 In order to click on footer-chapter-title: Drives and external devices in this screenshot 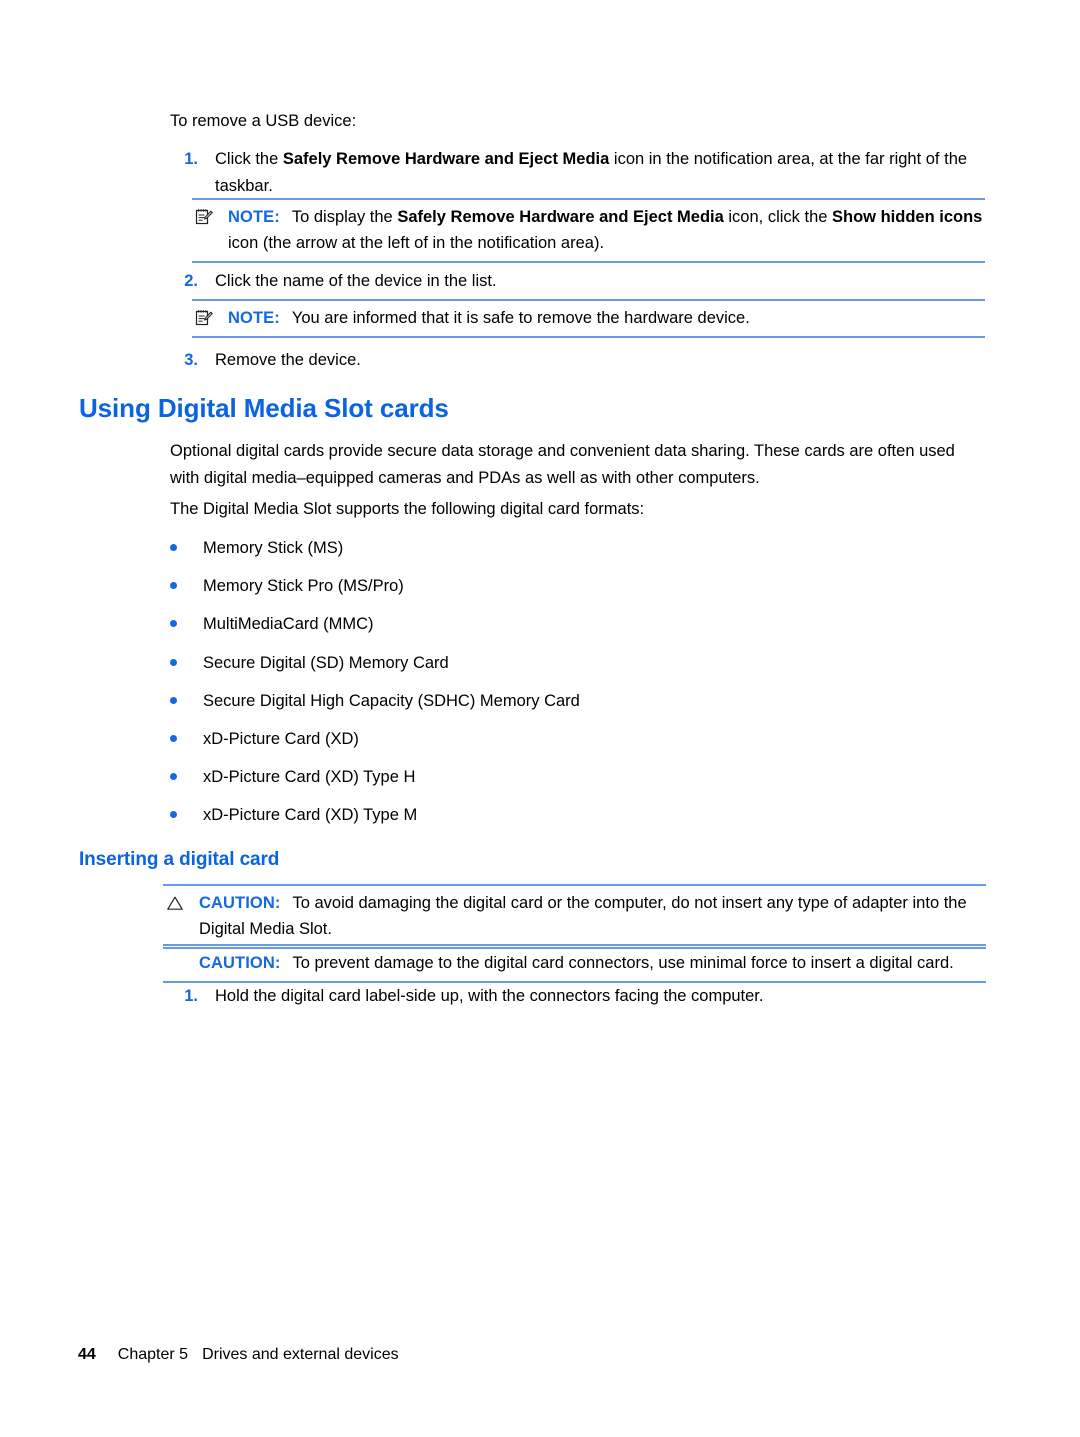, I will do `click(300, 1354)`.